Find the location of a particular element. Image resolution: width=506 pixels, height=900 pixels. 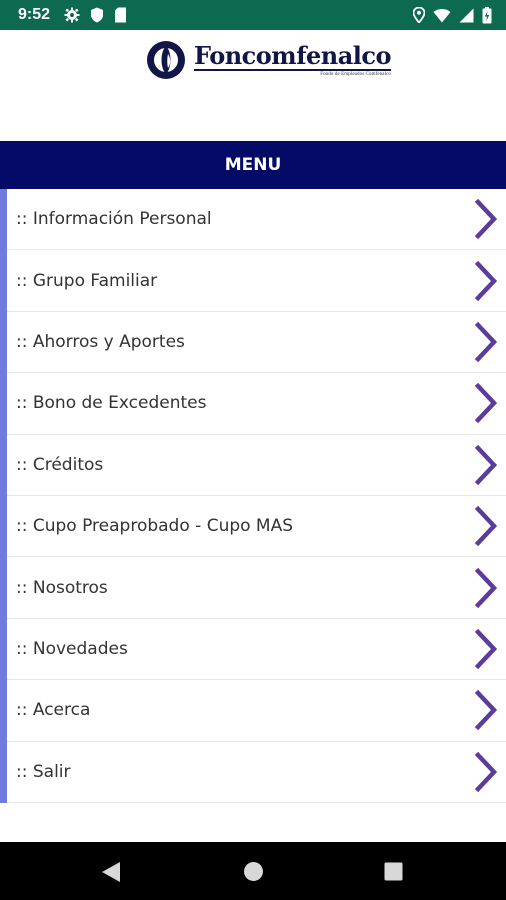

menu-item-label: :: Información Personal is located at coordinates (114, 219).